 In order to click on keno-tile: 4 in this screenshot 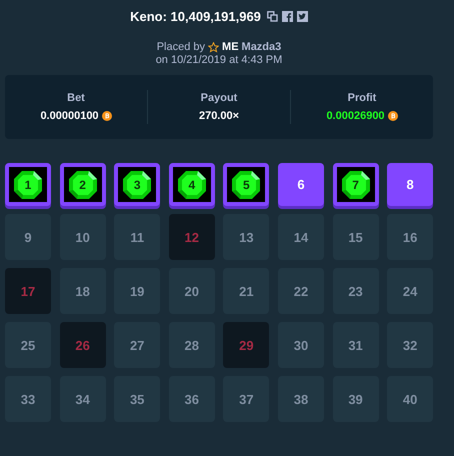, I will do `click(191, 184)`.